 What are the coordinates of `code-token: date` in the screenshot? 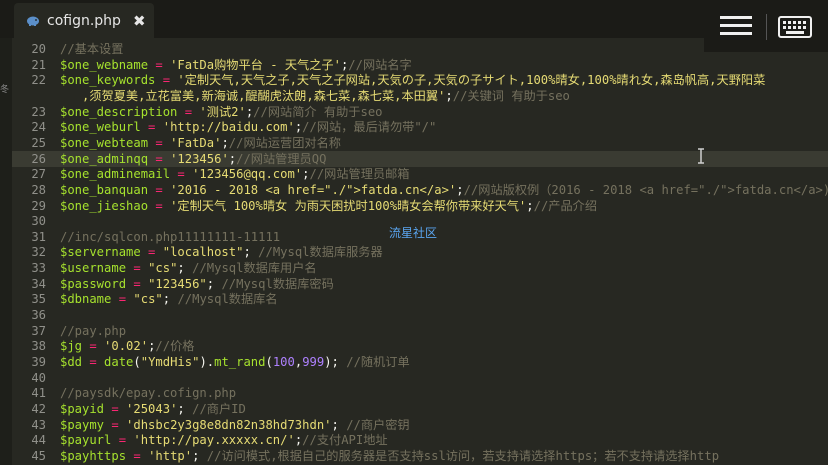 It's located at (119, 362).